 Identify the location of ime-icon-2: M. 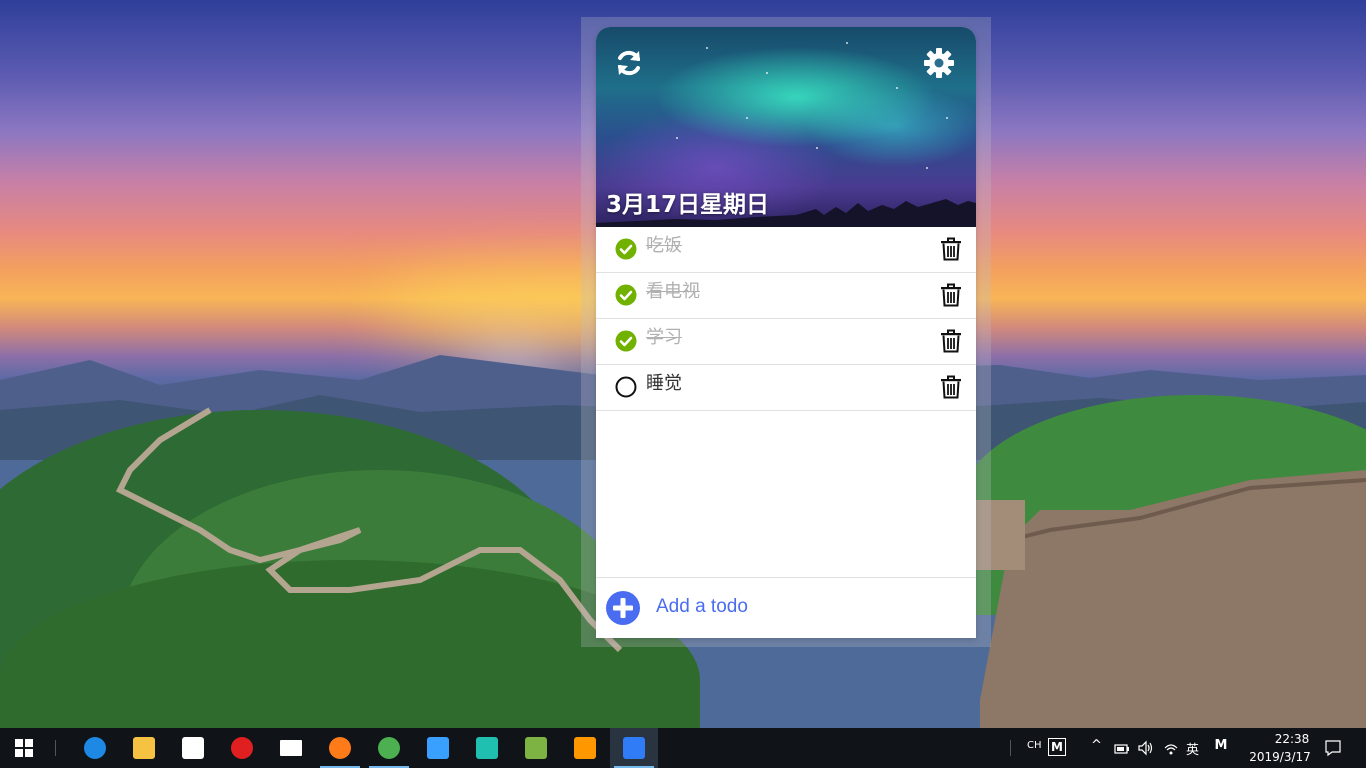
(1221, 746).